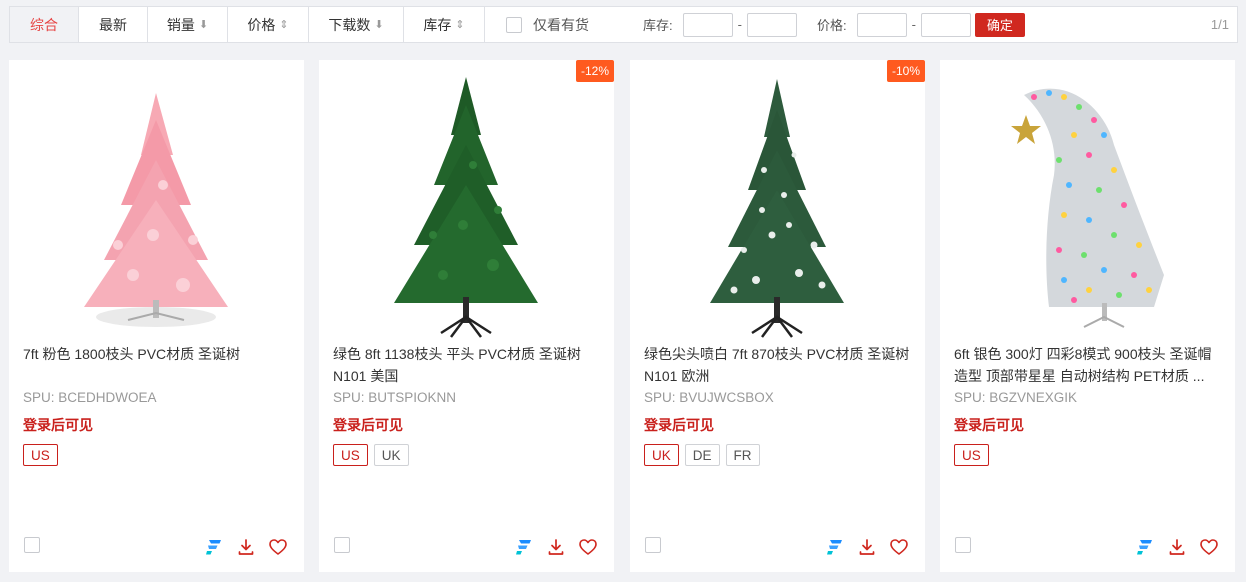 This screenshot has height=582, width=1246. I want to click on discount-badge: -12%, so click(594, 71).